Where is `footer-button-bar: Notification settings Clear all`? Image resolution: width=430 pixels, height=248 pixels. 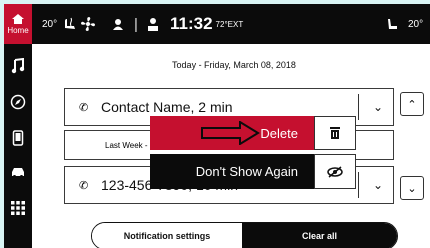 footer-button-bar: Notification settings Clear all is located at coordinates (244, 235).